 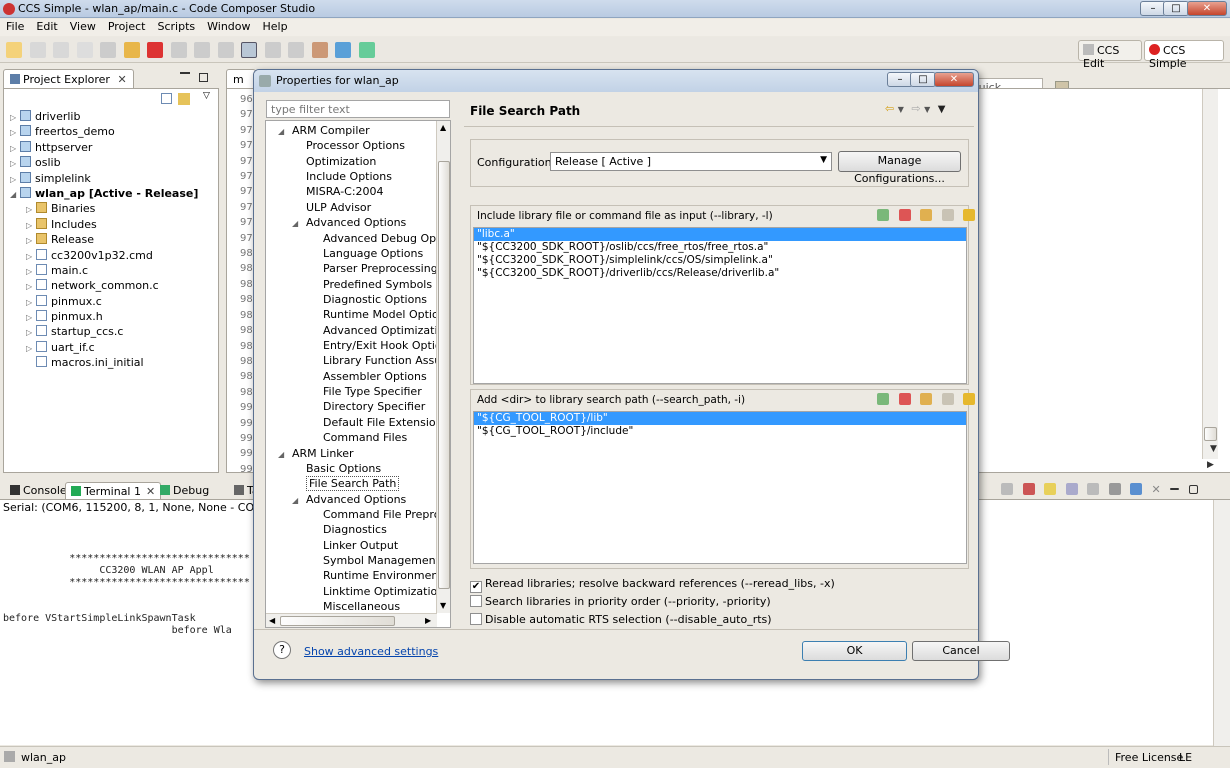 What do you see at coordinates (84, 50) in the screenshot?
I see `print-icon` at bounding box center [84, 50].